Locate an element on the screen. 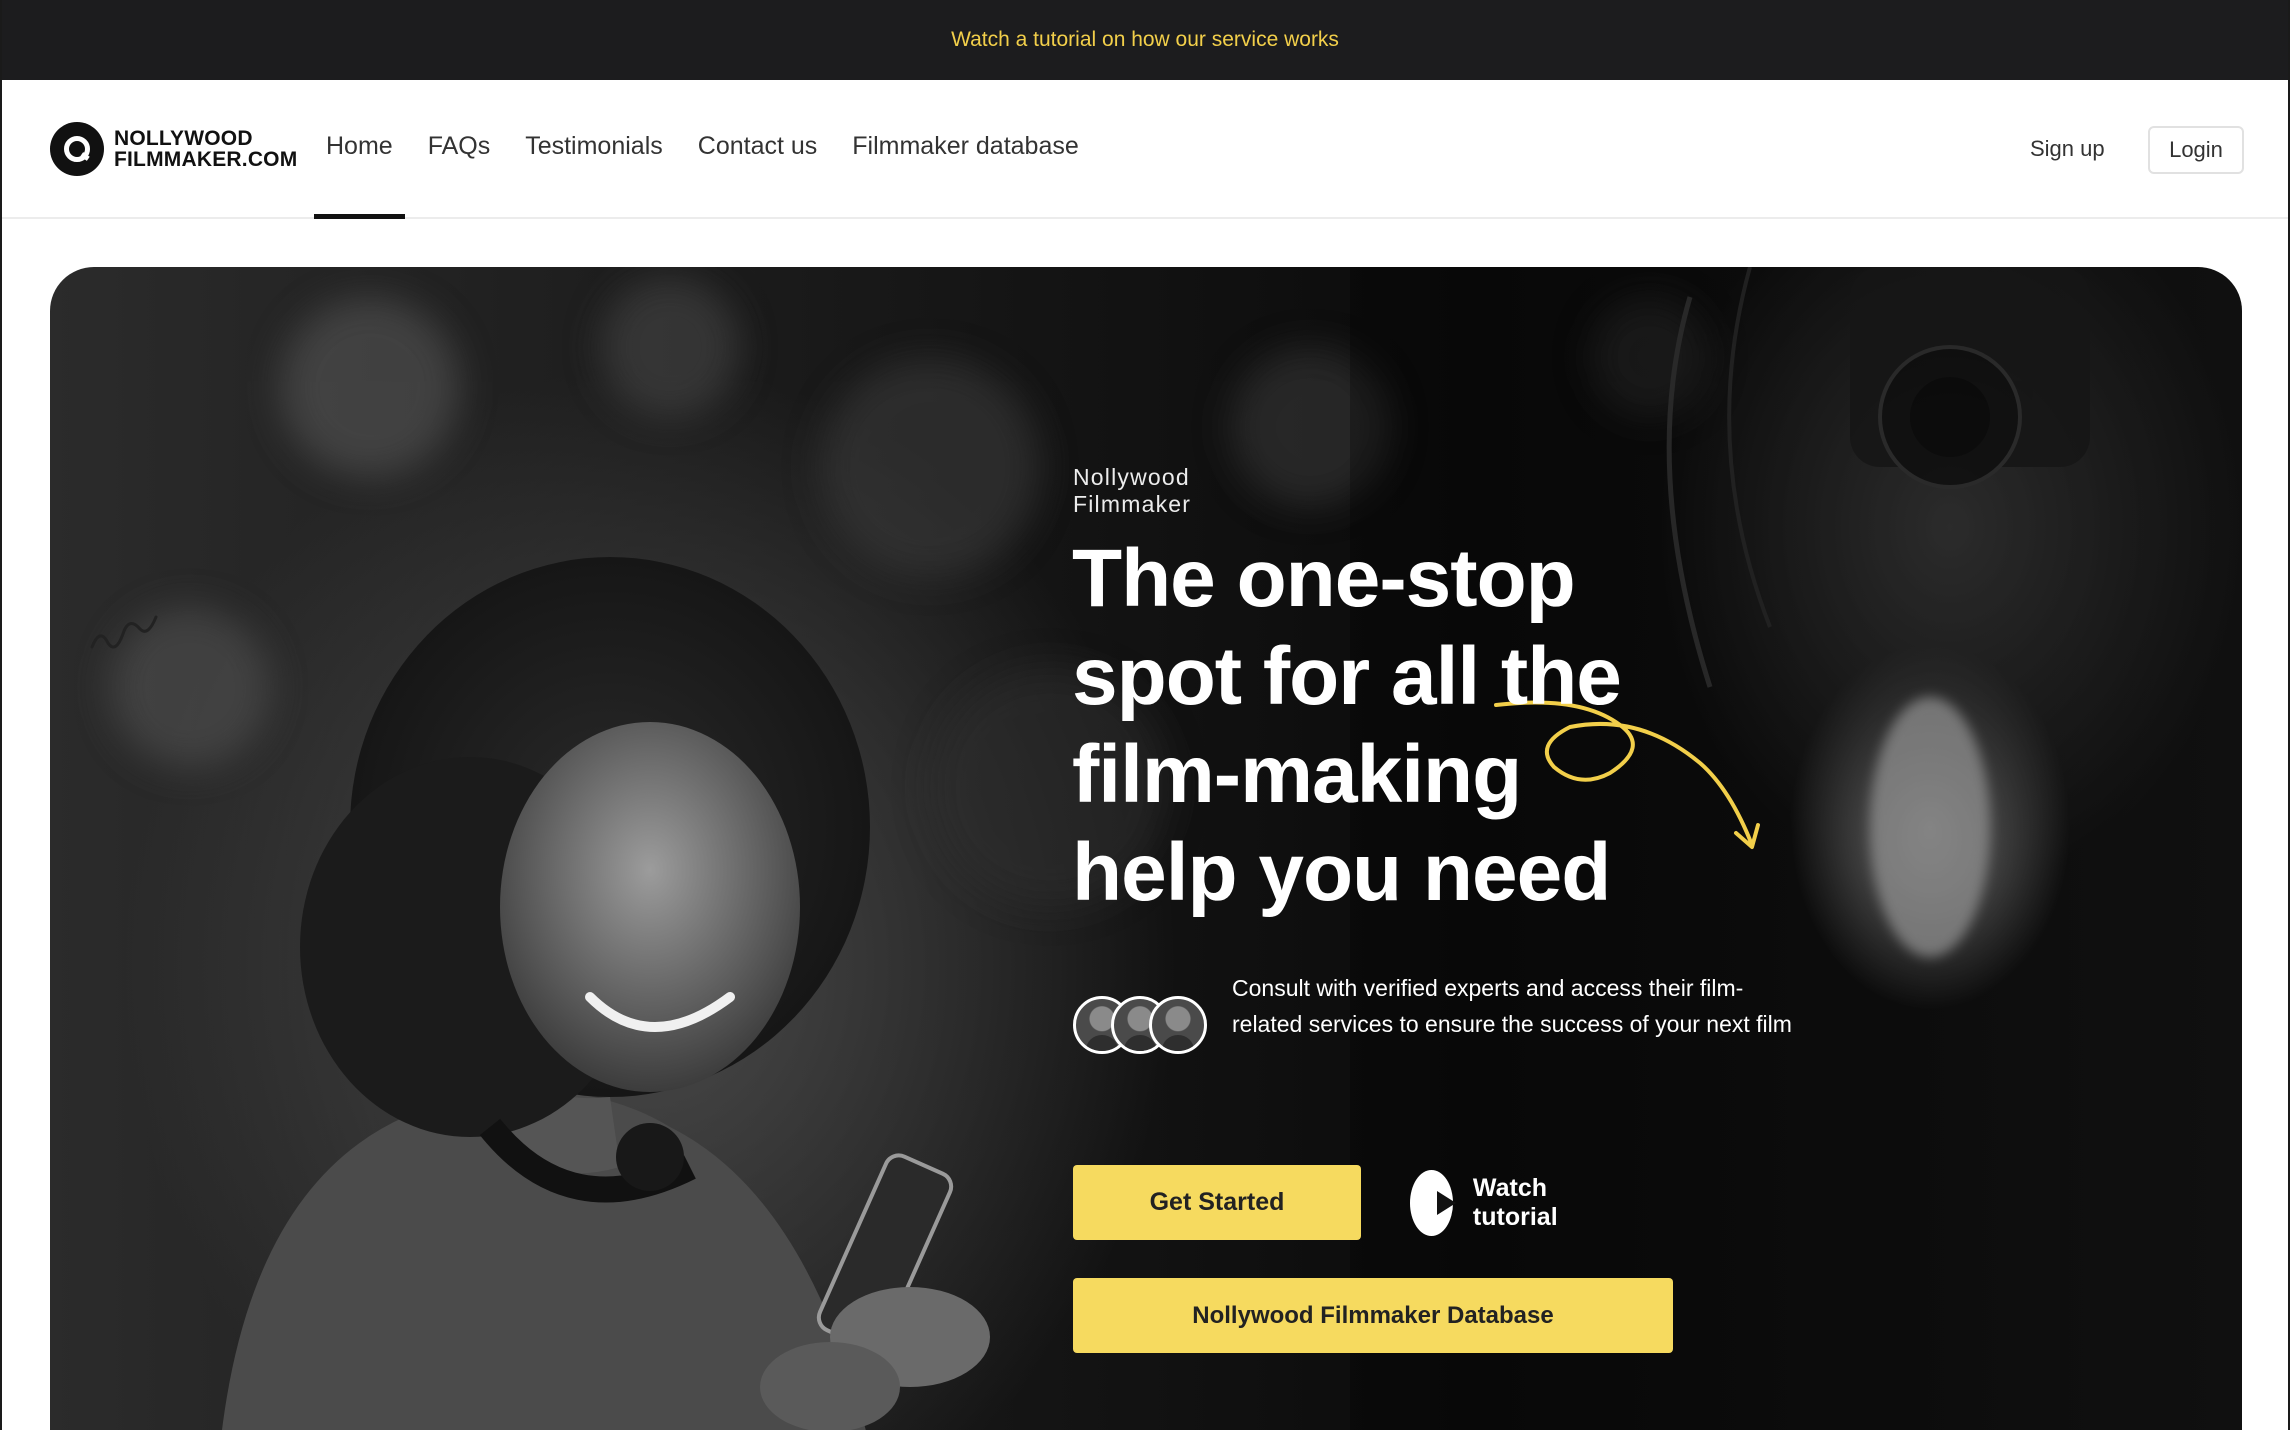 The height and width of the screenshot is (1430, 2290). filmmaker-database-button: Nollywood Filmmaker Database is located at coordinates (1373, 1315).